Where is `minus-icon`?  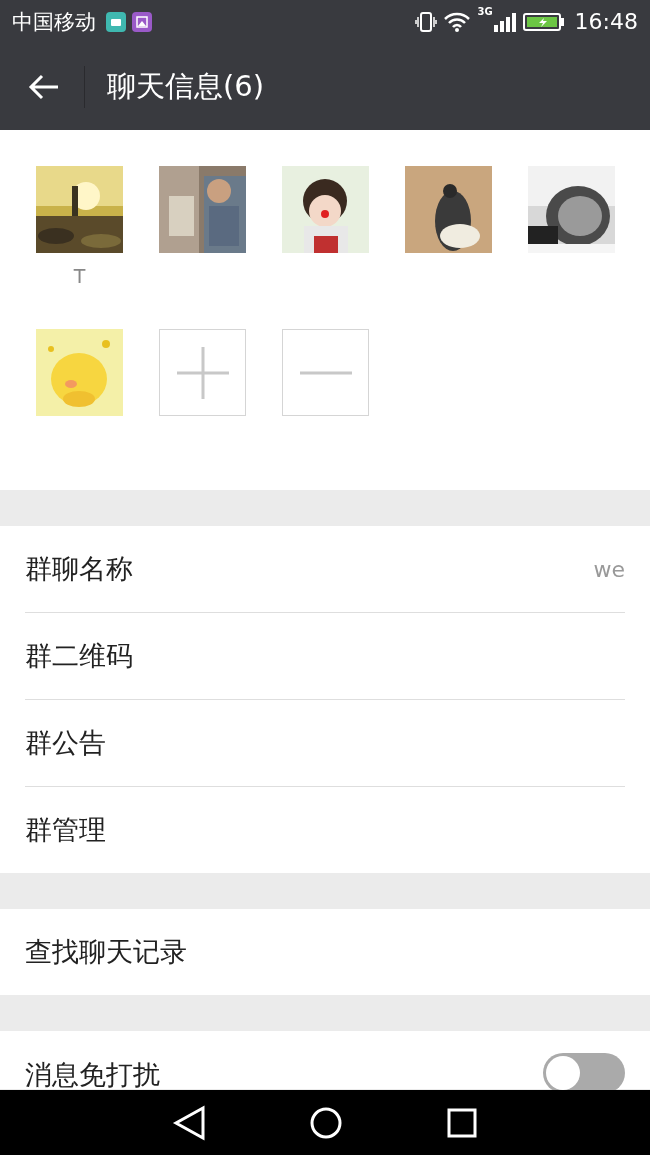
minus-icon is located at coordinates (325, 372).